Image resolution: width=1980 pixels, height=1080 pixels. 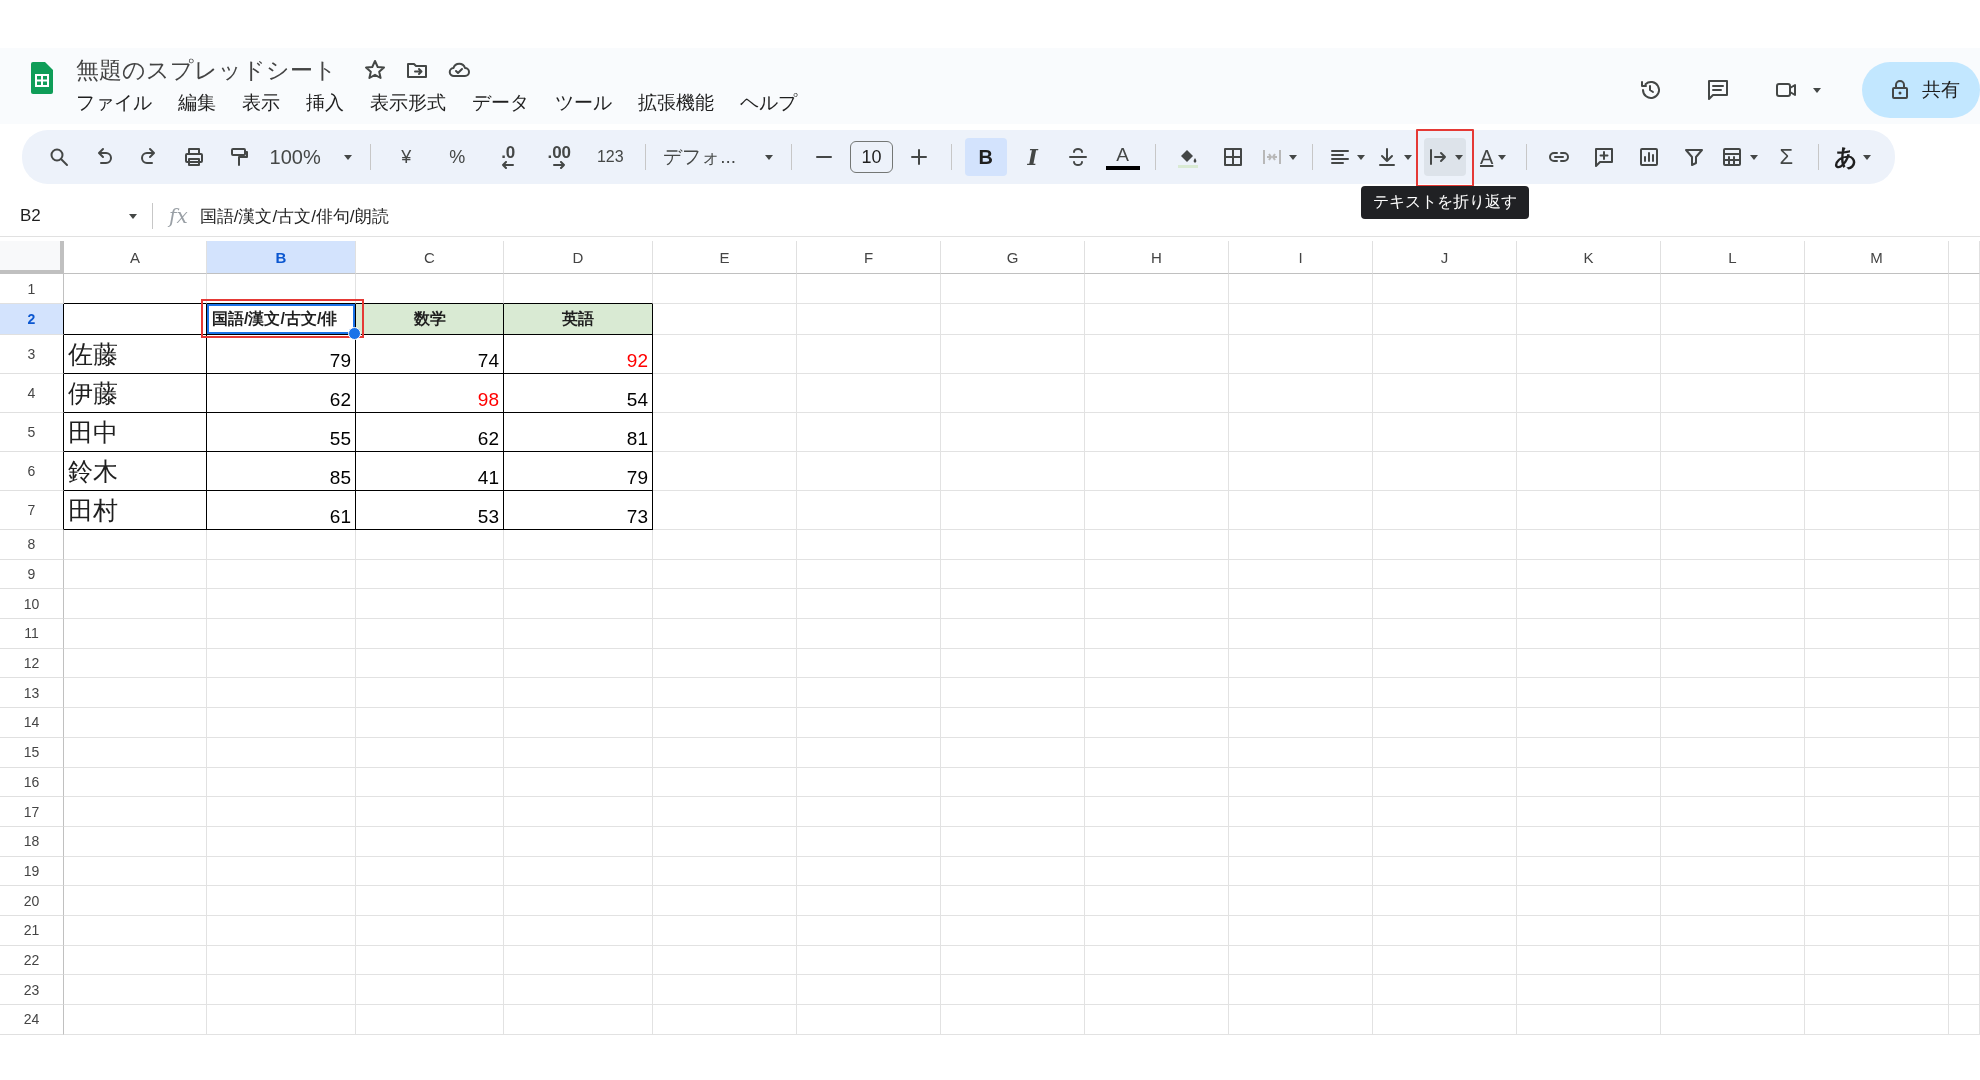 I want to click on table-header-cell: 数学, so click(x=429, y=319).